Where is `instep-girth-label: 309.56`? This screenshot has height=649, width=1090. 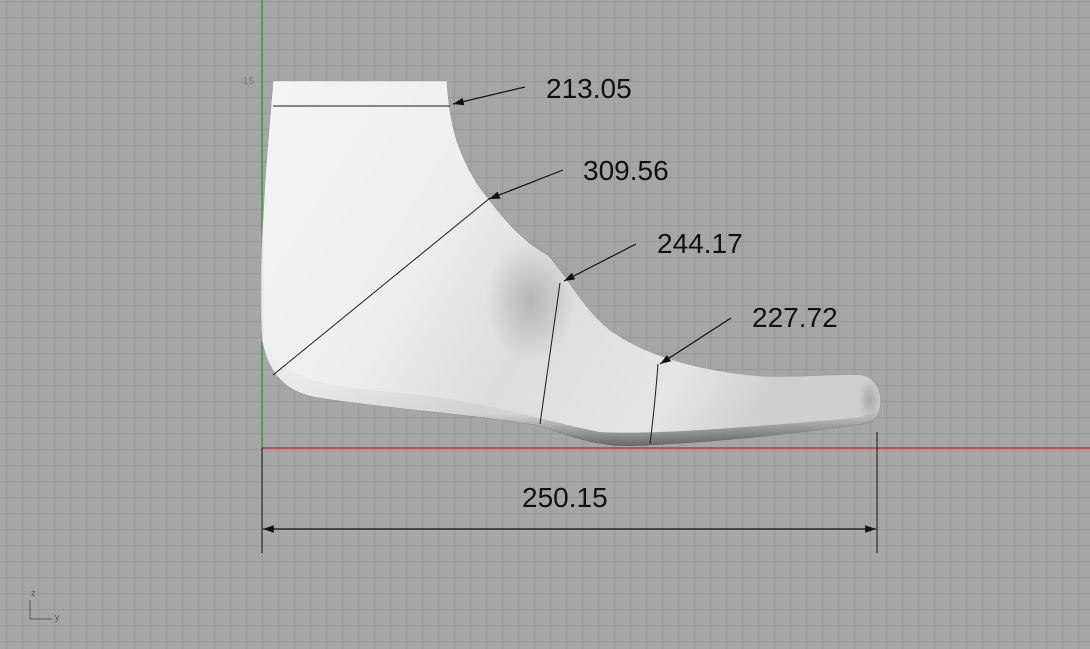
instep-girth-label: 309.56 is located at coordinates (626, 170).